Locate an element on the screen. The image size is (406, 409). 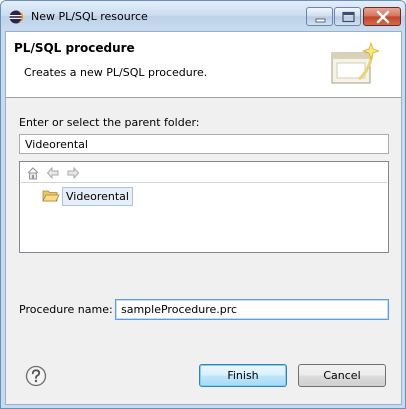
maximize-button is located at coordinates (347, 16).